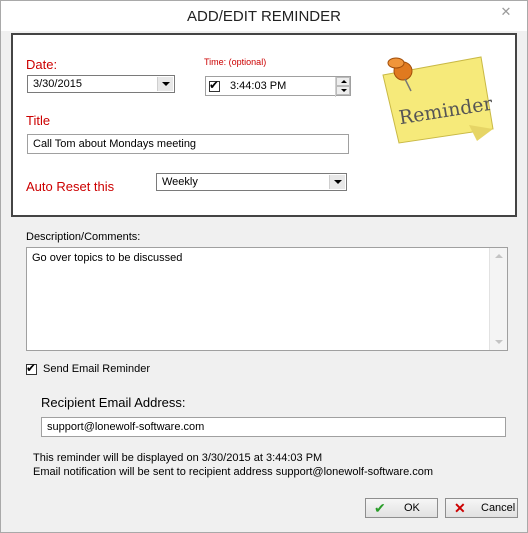 Image resolution: width=528 pixels, height=533 pixels. What do you see at coordinates (251, 182) in the screenshot?
I see `auto-reset-select: Weekly` at bounding box center [251, 182].